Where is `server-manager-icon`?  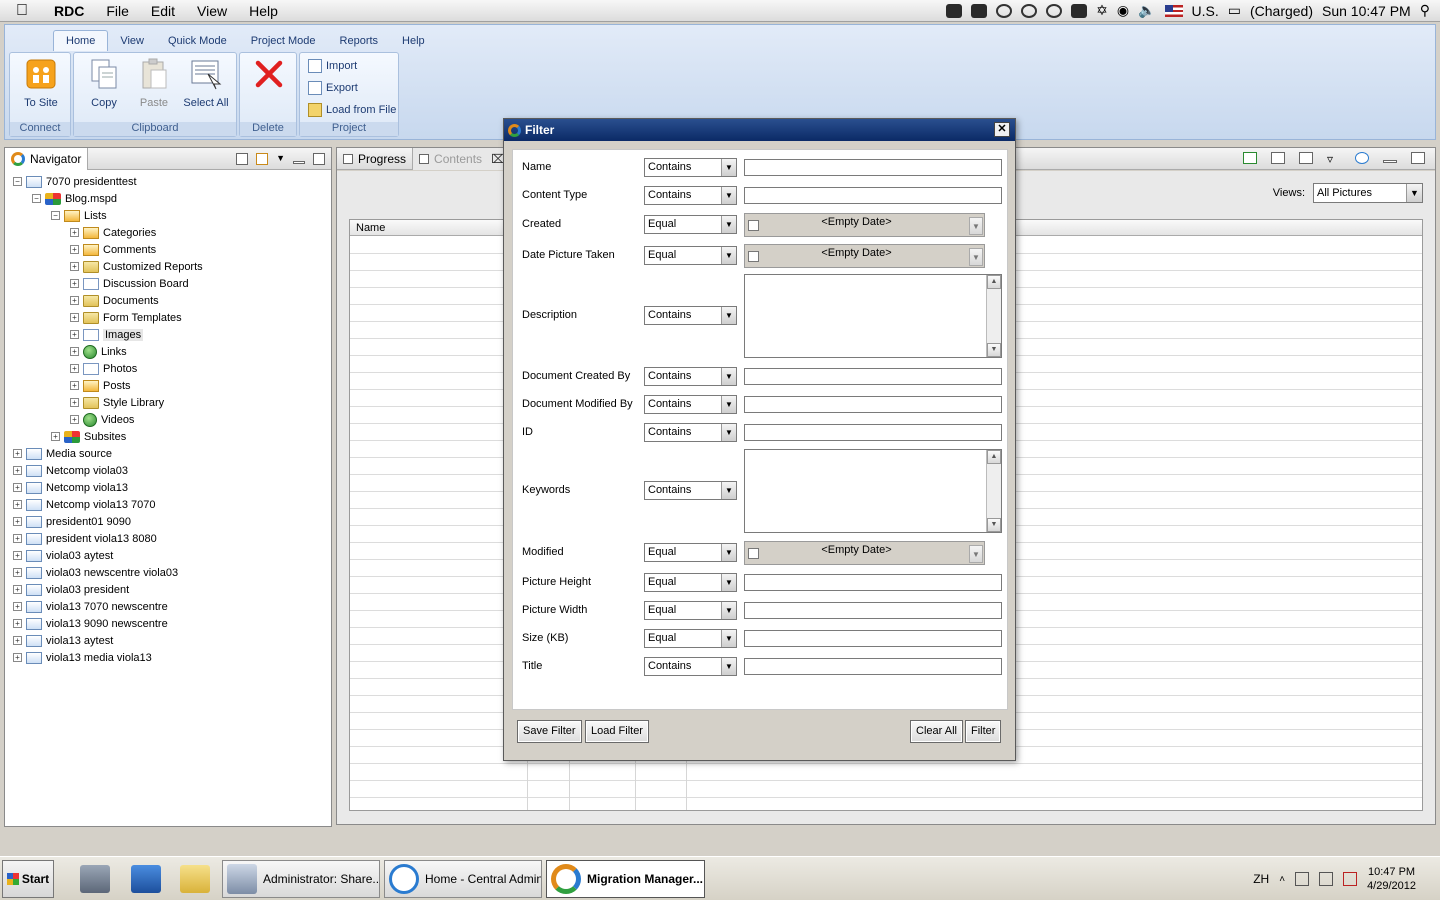
server-manager-icon is located at coordinates (95, 879).